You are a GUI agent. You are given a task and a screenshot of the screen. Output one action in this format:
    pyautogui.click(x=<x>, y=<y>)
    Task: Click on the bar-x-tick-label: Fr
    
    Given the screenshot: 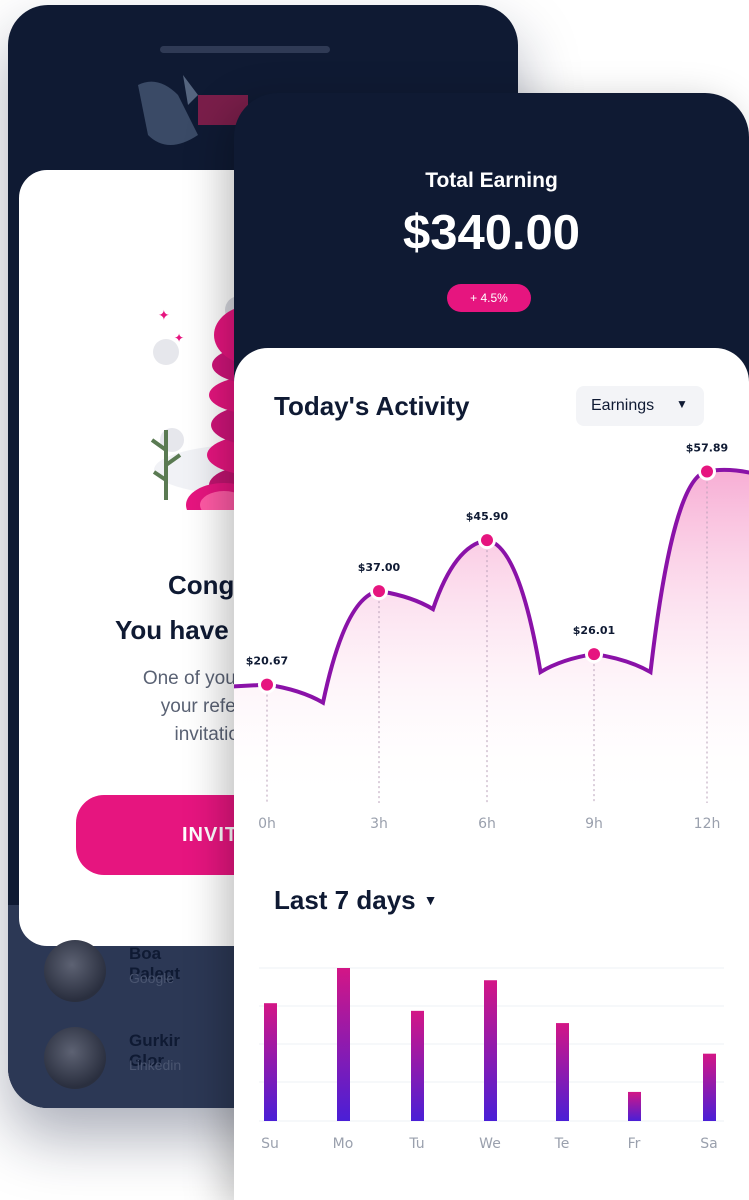 What is the action you would take?
    pyautogui.click(x=634, y=1142)
    